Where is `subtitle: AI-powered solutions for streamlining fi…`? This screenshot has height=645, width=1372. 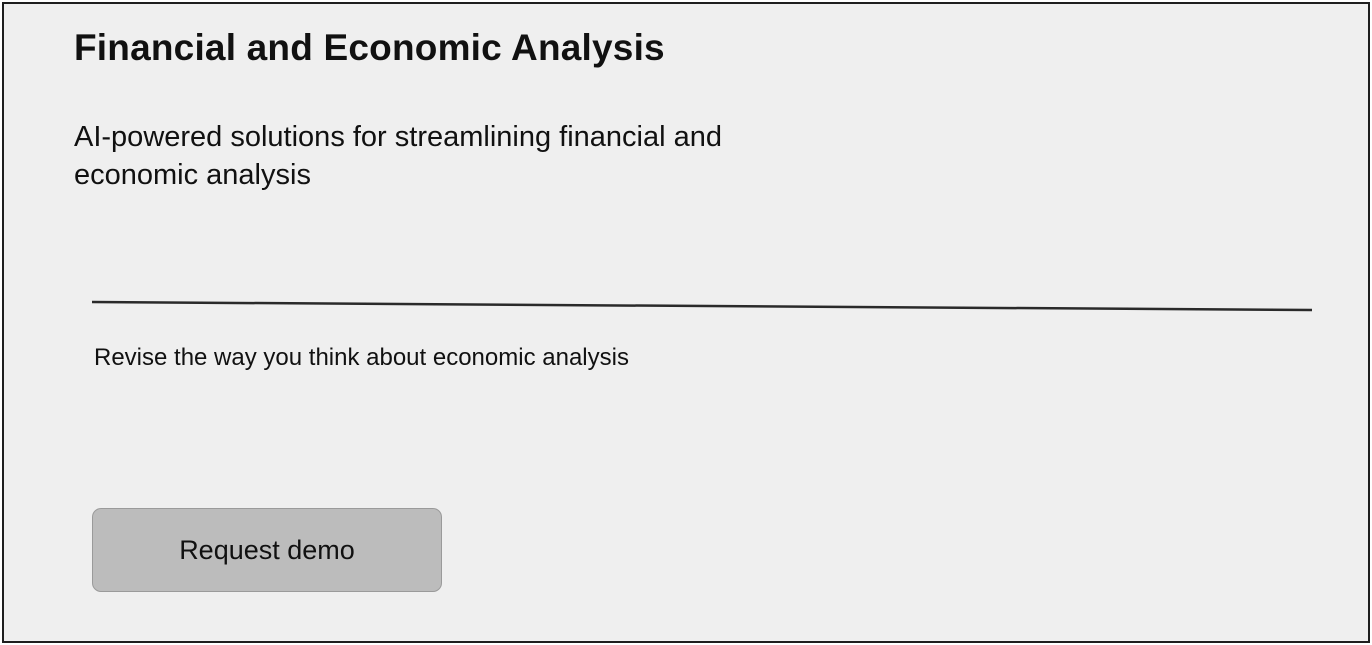
subtitle: AI-powered solutions for streamlining fi… is located at coordinates (398, 156).